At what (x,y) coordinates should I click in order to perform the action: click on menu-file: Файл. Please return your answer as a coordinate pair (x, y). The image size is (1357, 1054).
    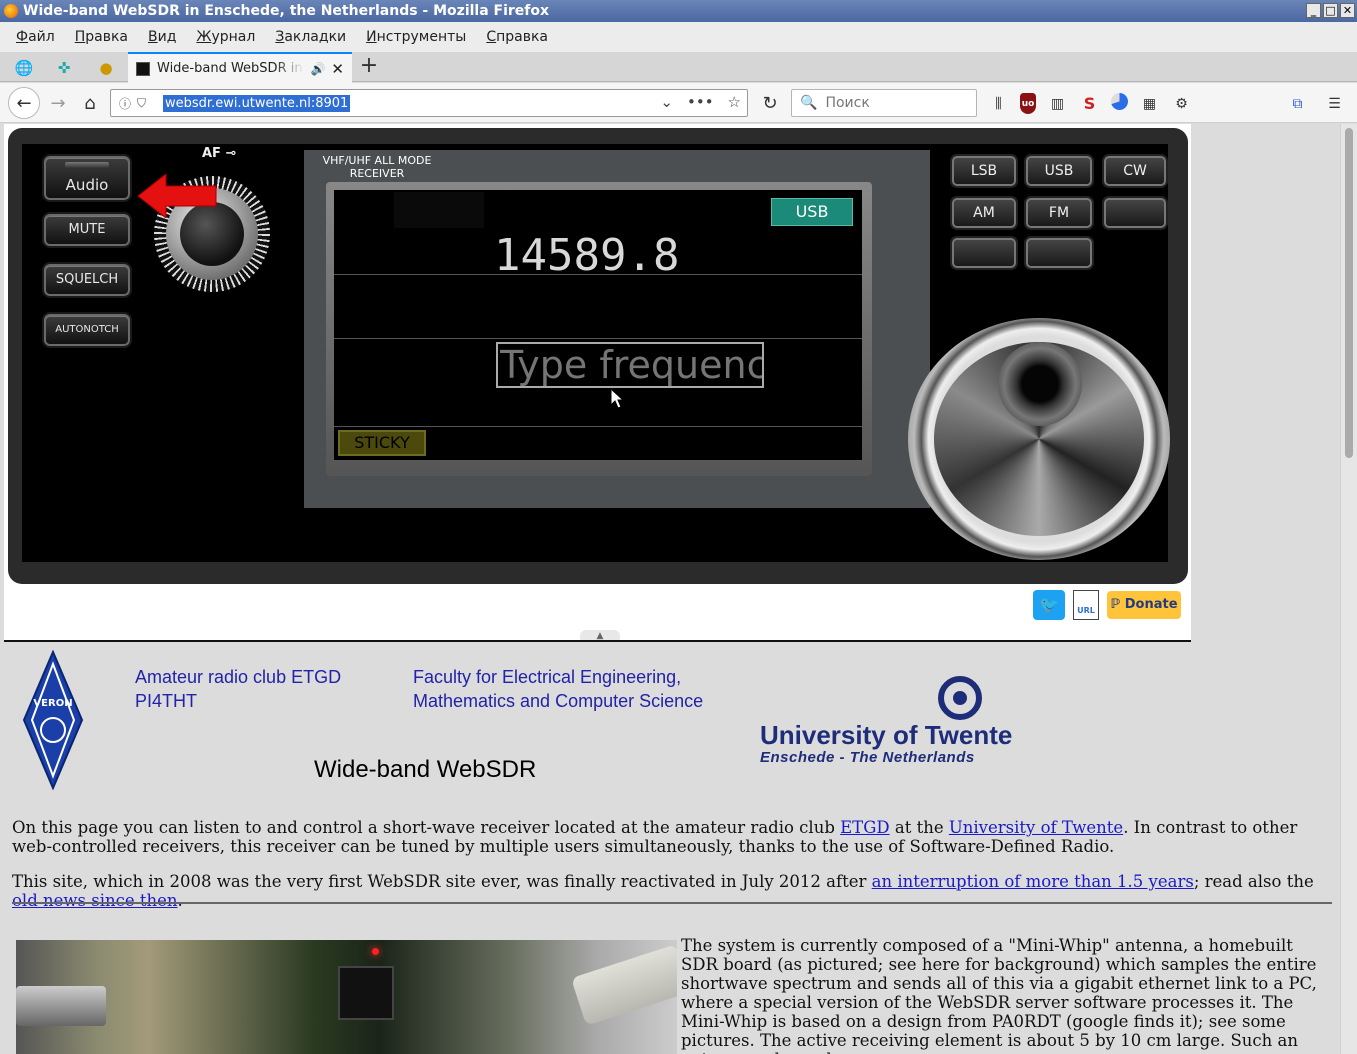
    Looking at the image, I should click on (35, 37).